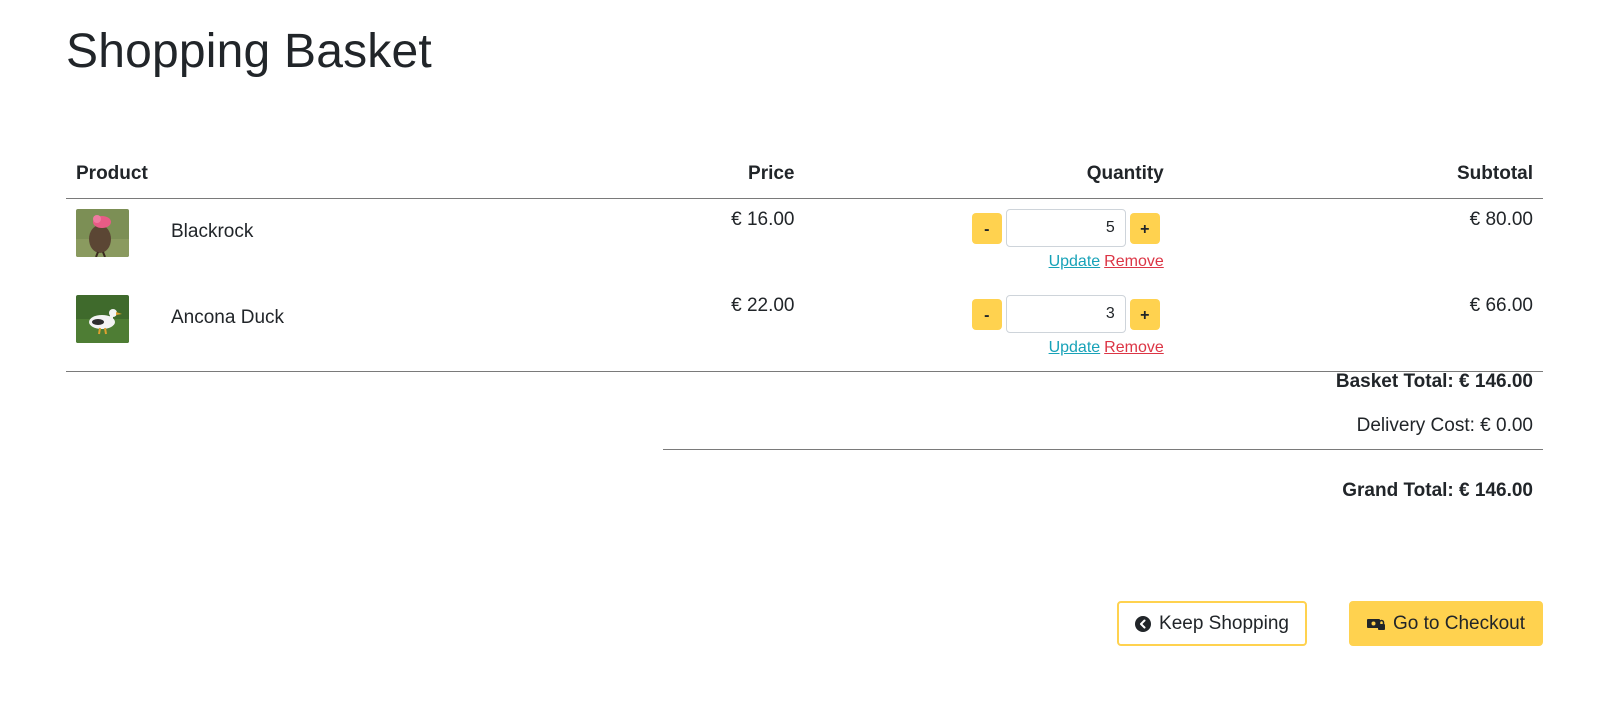 The width and height of the screenshot is (1618, 716). I want to click on page-title: Shopping Basket, so click(249, 51).